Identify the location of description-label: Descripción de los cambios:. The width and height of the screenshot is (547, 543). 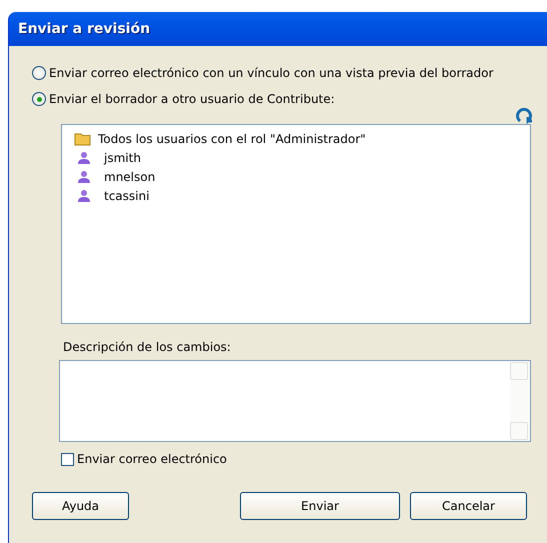
(147, 347).